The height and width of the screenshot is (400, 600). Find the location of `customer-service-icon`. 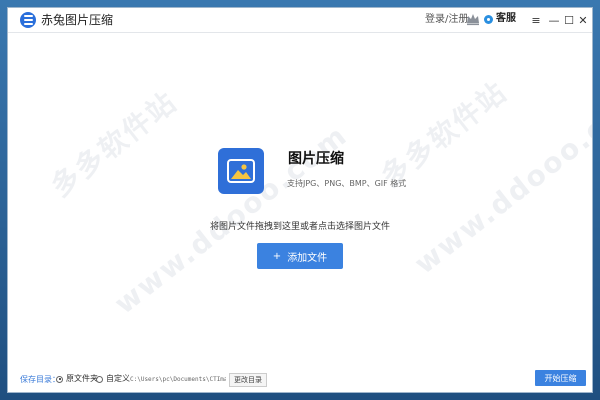

customer-service-icon is located at coordinates (488, 19).